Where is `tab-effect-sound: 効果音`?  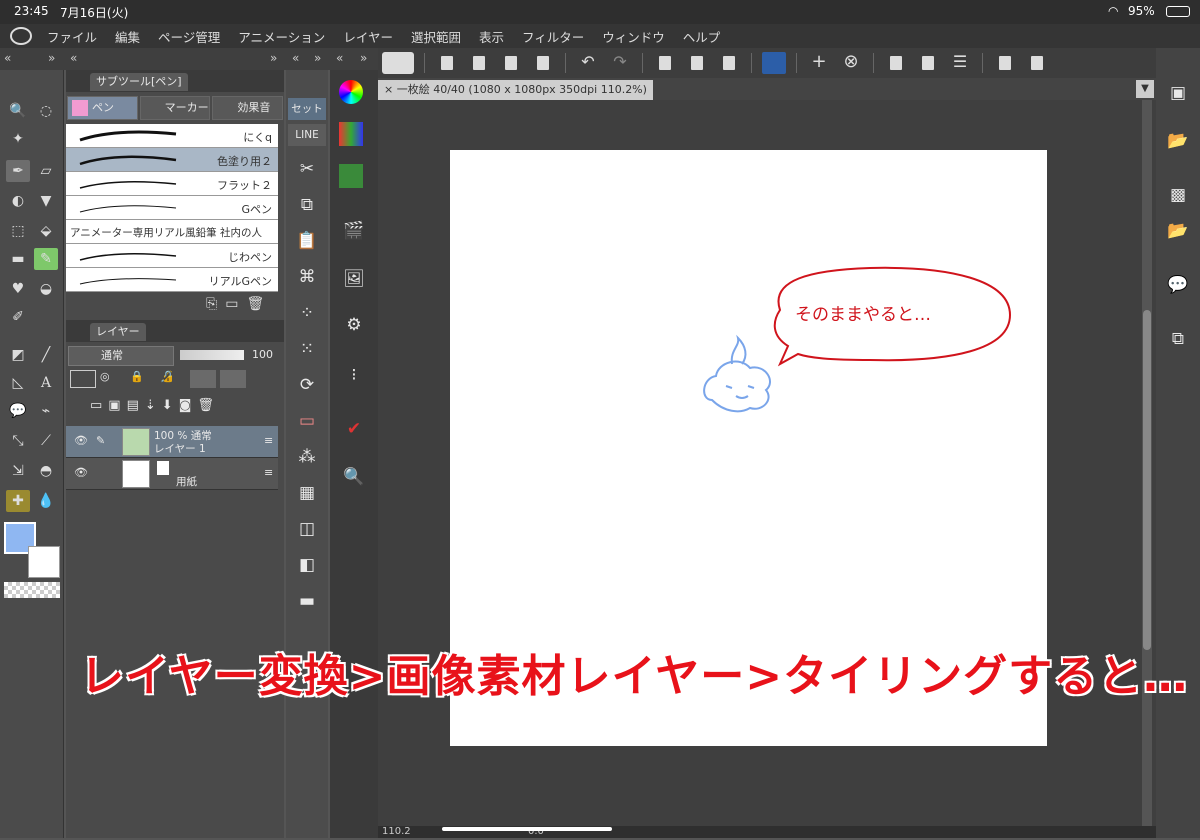
tab-effect-sound: 効果音 is located at coordinates (248, 108).